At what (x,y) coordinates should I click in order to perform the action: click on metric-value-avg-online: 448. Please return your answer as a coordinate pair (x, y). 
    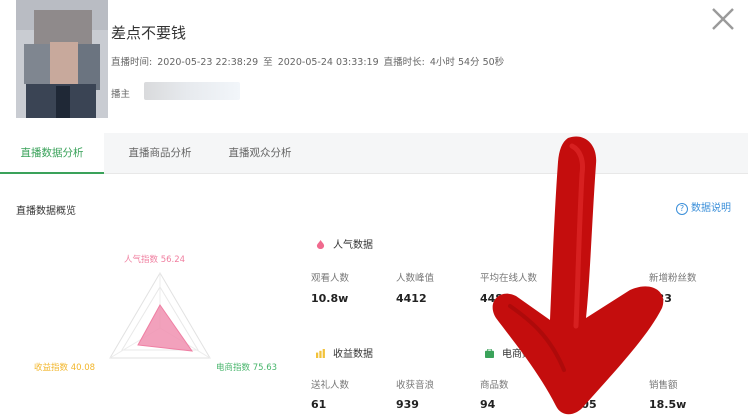
    Looking at the image, I should click on (491, 298).